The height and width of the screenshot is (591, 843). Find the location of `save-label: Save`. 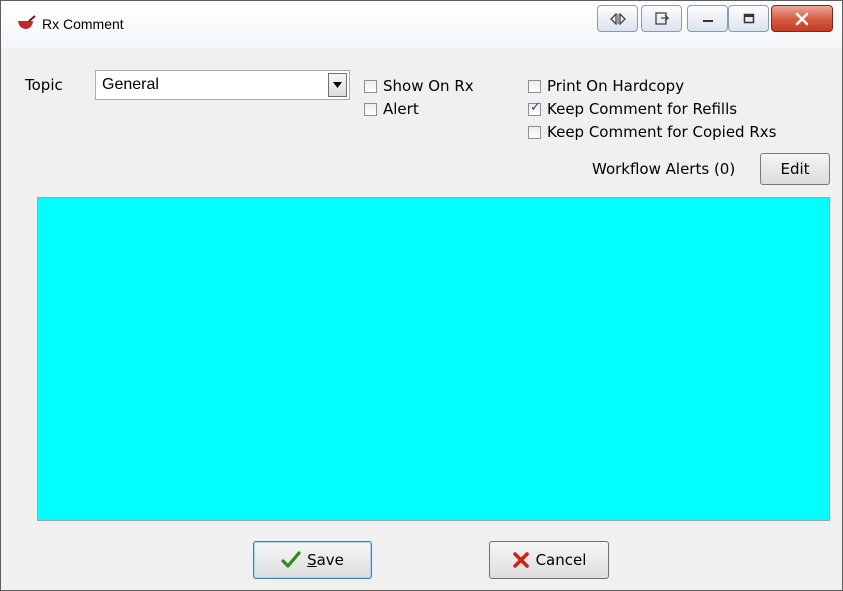

save-label: Save is located at coordinates (325, 560).